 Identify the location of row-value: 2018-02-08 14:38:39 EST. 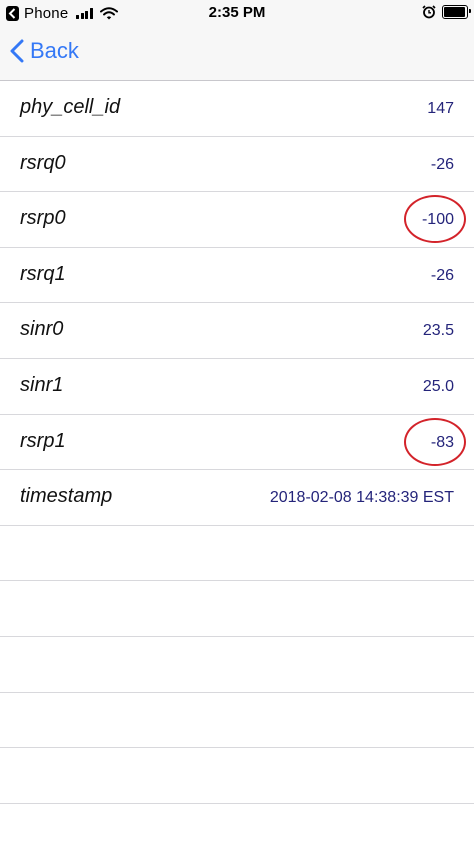
(361, 498).